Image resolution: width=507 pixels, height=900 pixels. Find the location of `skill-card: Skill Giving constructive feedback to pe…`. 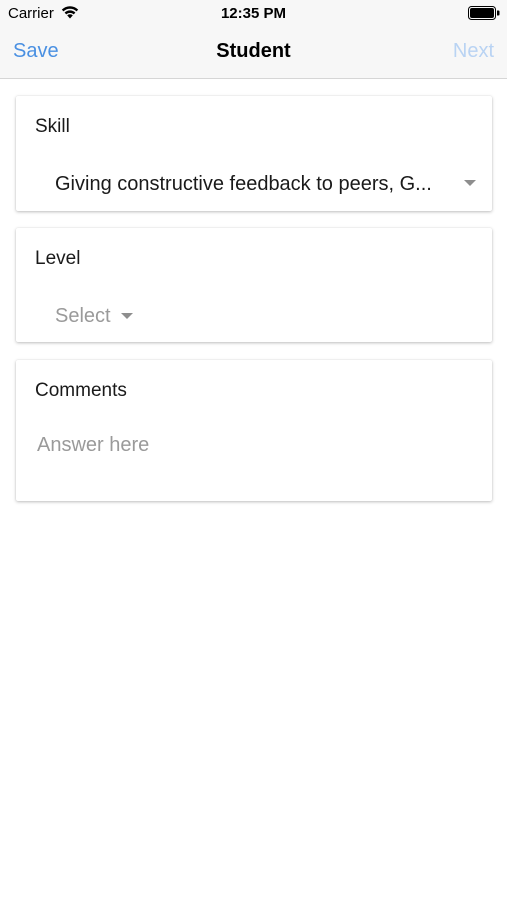

skill-card: Skill Giving constructive feedback to pe… is located at coordinates (254, 153).